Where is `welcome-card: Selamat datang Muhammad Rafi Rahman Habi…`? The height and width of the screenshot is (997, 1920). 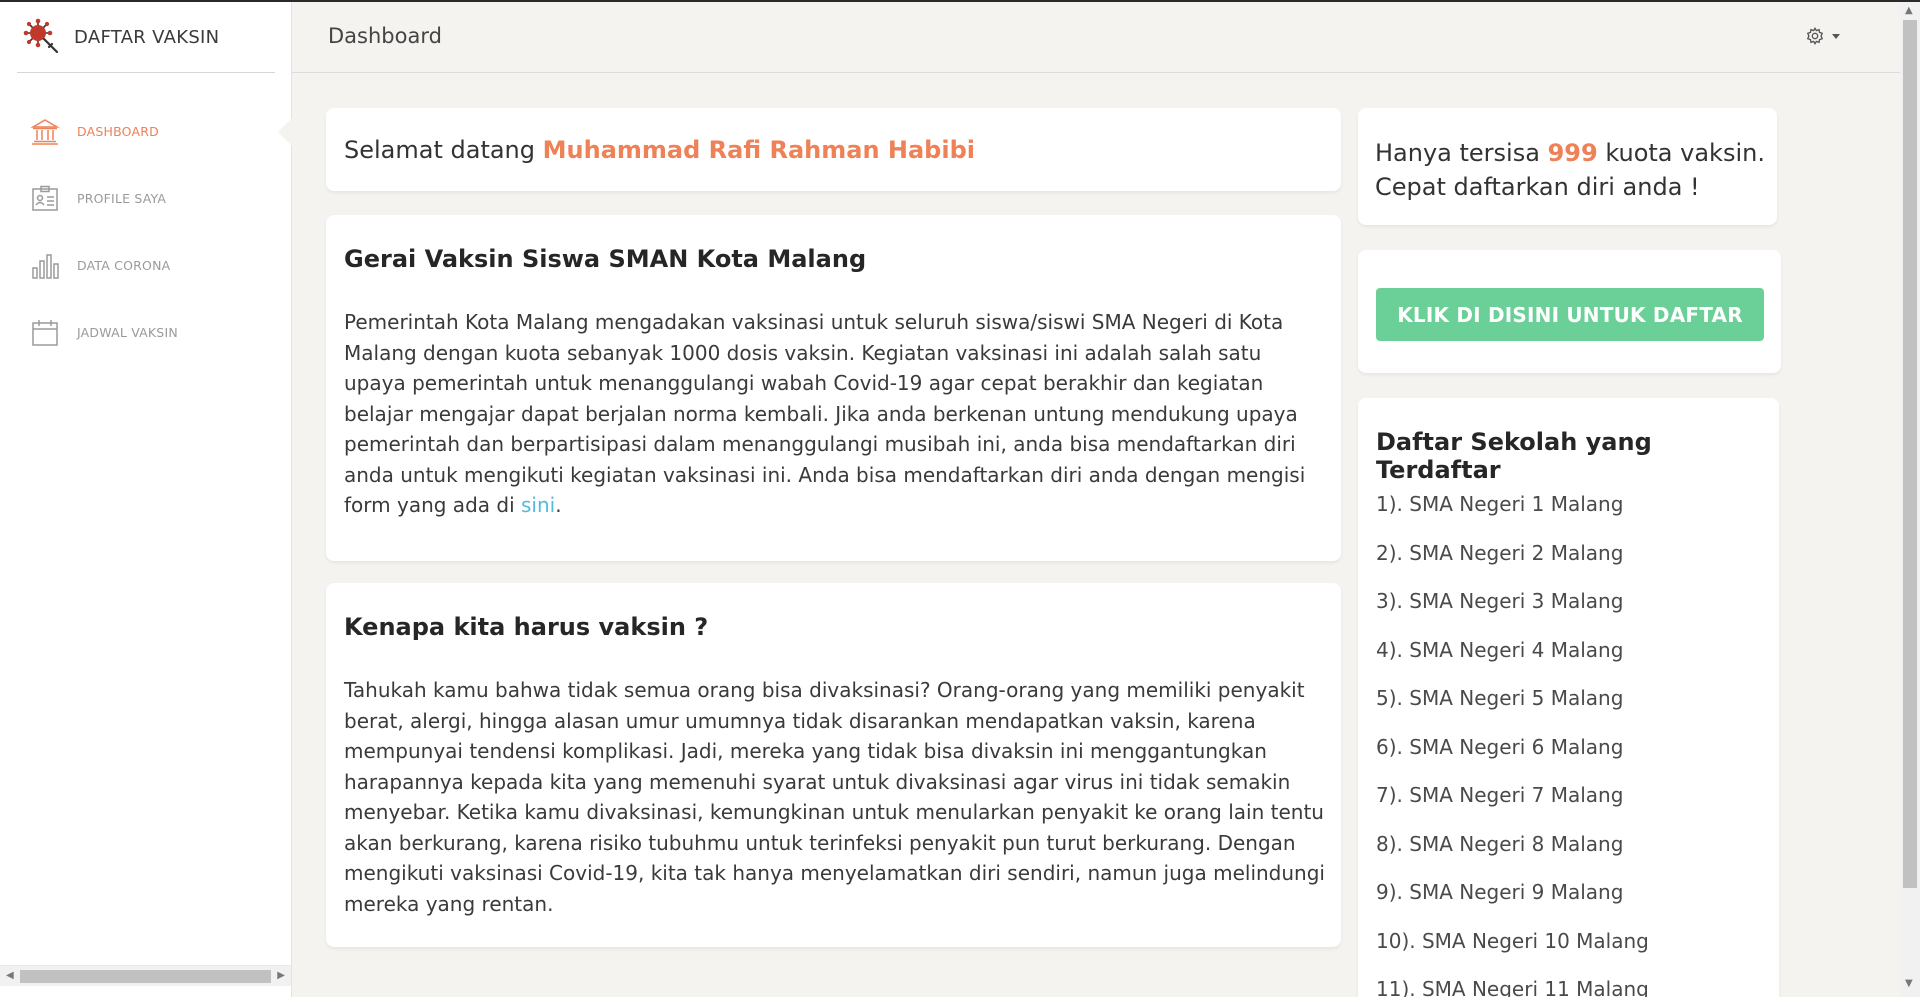 welcome-card: Selamat datang Muhammad Rafi Rahman Habi… is located at coordinates (833, 149).